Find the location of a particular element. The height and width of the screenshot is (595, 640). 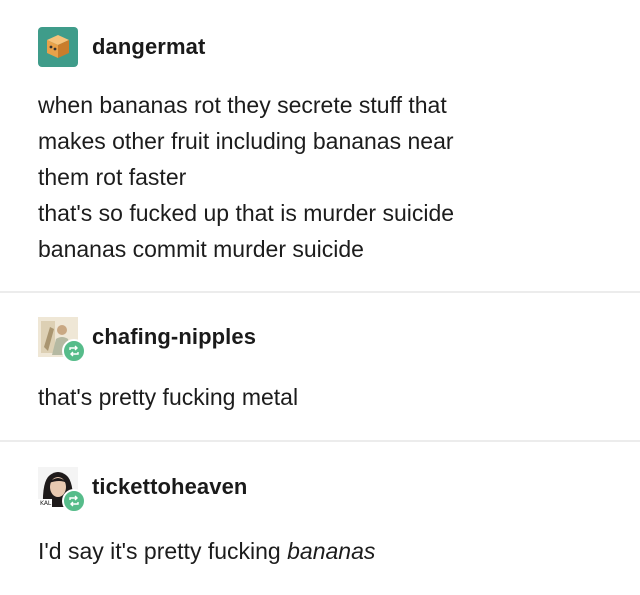

svg-text: KAL is located at coordinates (46, 503).